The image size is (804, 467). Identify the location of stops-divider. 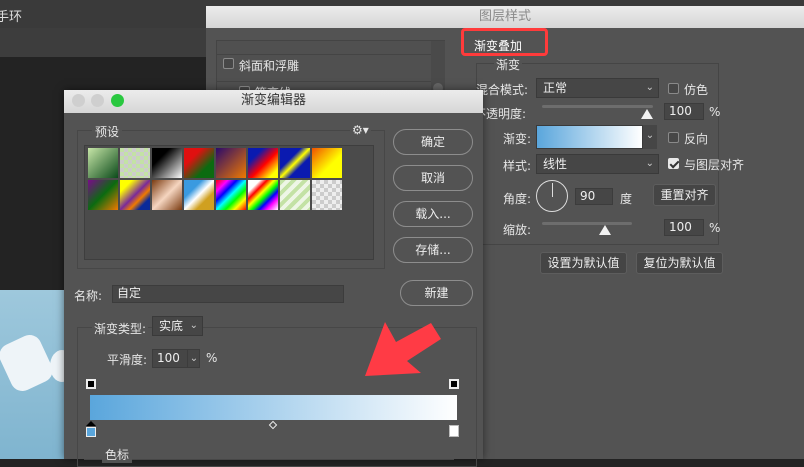
(269, 459).